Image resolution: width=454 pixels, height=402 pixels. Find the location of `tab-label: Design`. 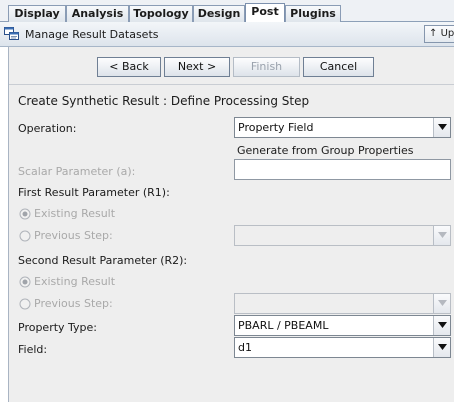

tab-label: Design is located at coordinates (219, 13).